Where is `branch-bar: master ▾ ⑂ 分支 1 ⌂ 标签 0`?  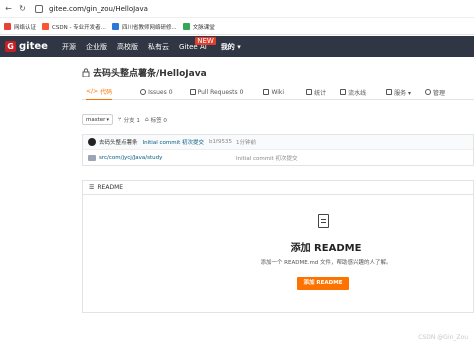
branch-bar: master ▾ ⑂ 分支 1 ⌂ 标签 0 is located at coordinates (124, 119).